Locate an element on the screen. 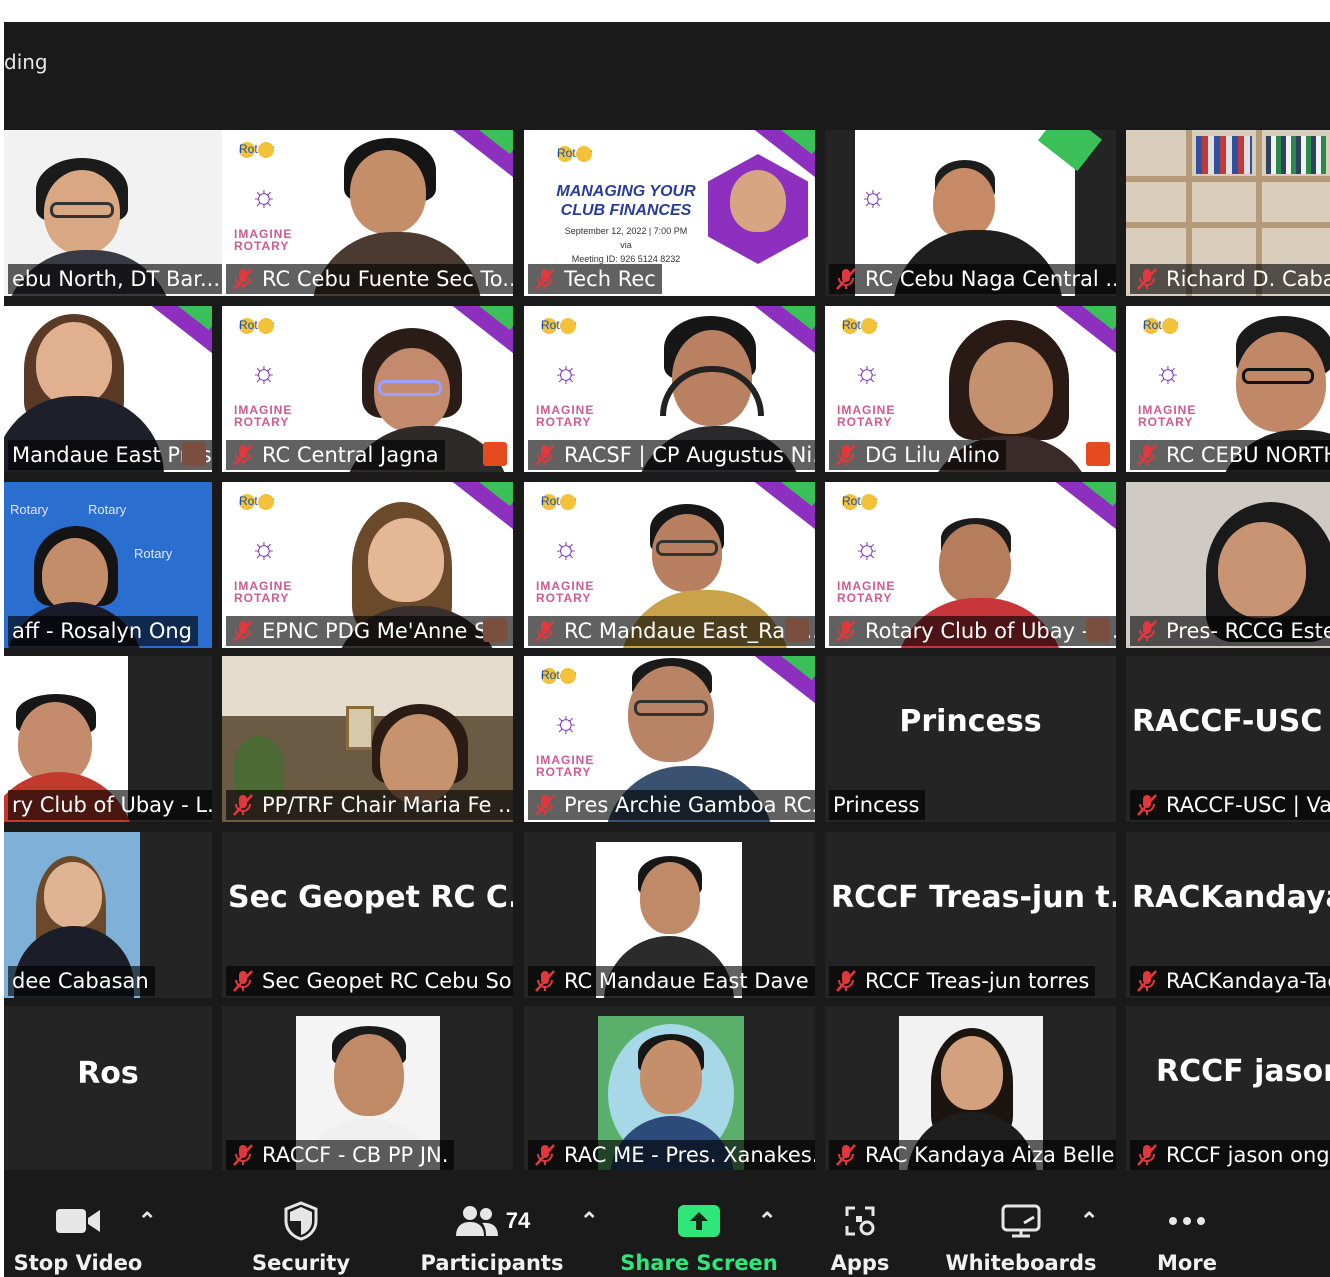 This screenshot has width=1330, height=1277. participant-display-name: RCCF jason is located at coordinates (1243, 1071).